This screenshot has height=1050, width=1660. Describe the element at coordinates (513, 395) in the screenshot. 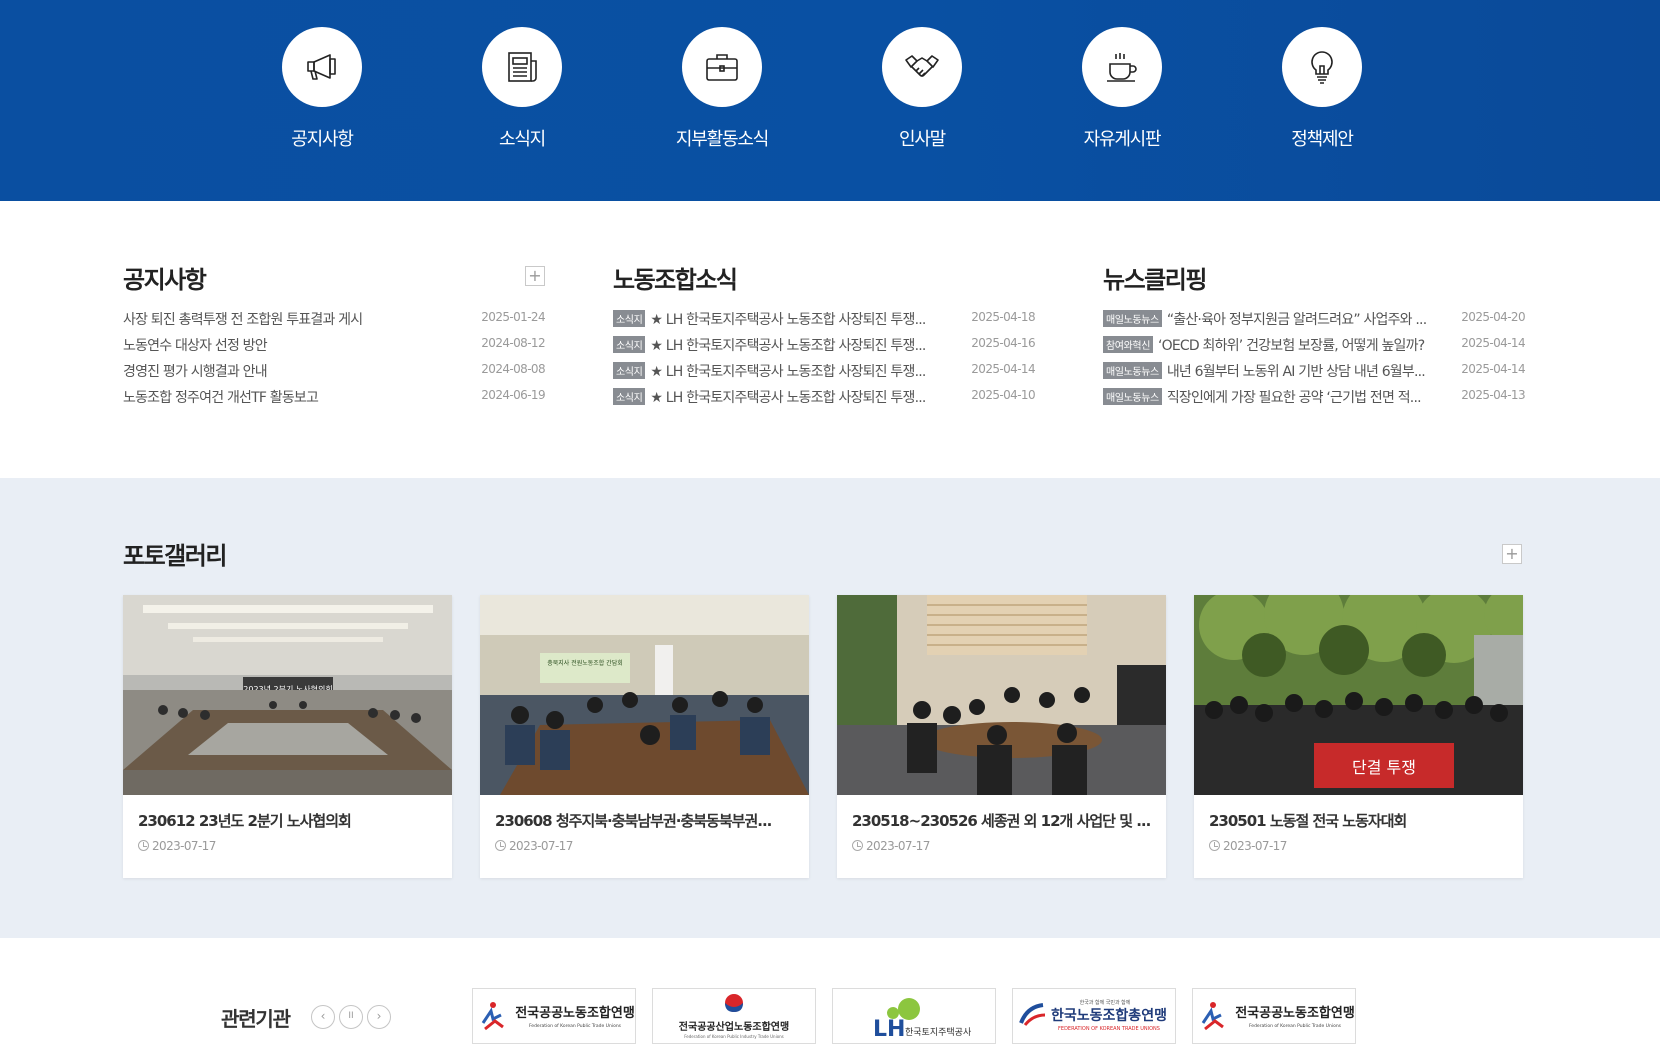

I see `post-date: 2024-06-19` at that location.